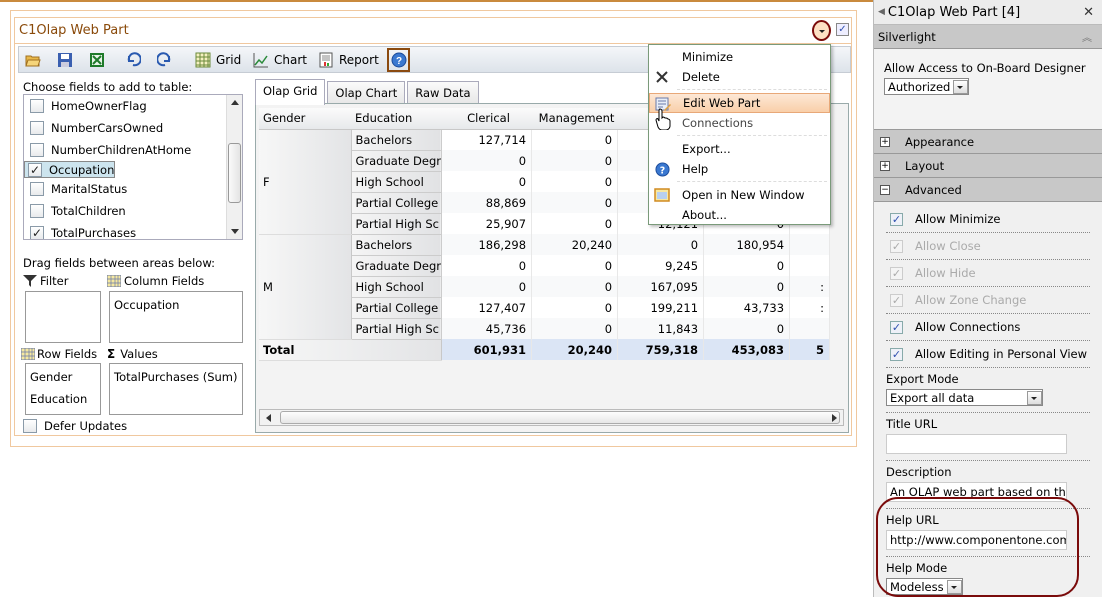 Image resolution: width=1102 pixels, height=597 pixels. Describe the element at coordinates (487, 244) in the screenshot. I see `grid-cell: 186,298` at that location.